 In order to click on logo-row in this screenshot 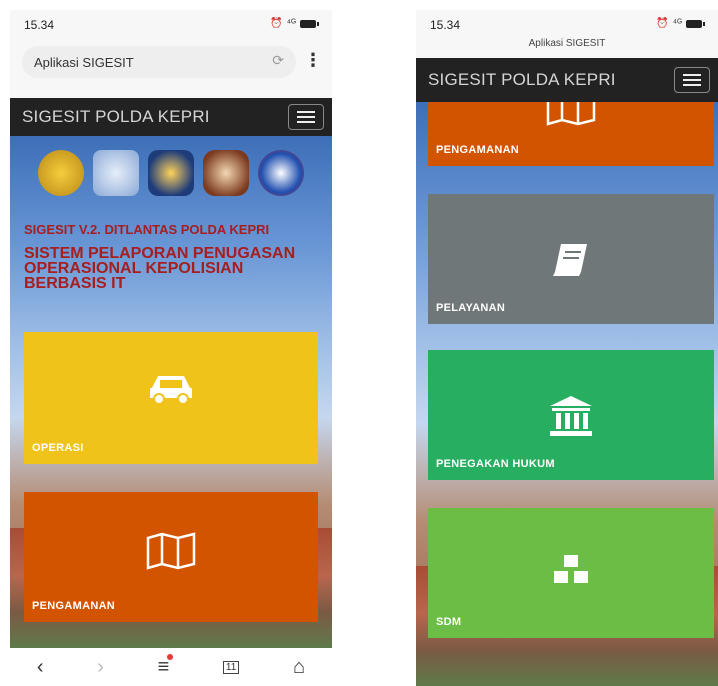, I will do `click(171, 173)`.